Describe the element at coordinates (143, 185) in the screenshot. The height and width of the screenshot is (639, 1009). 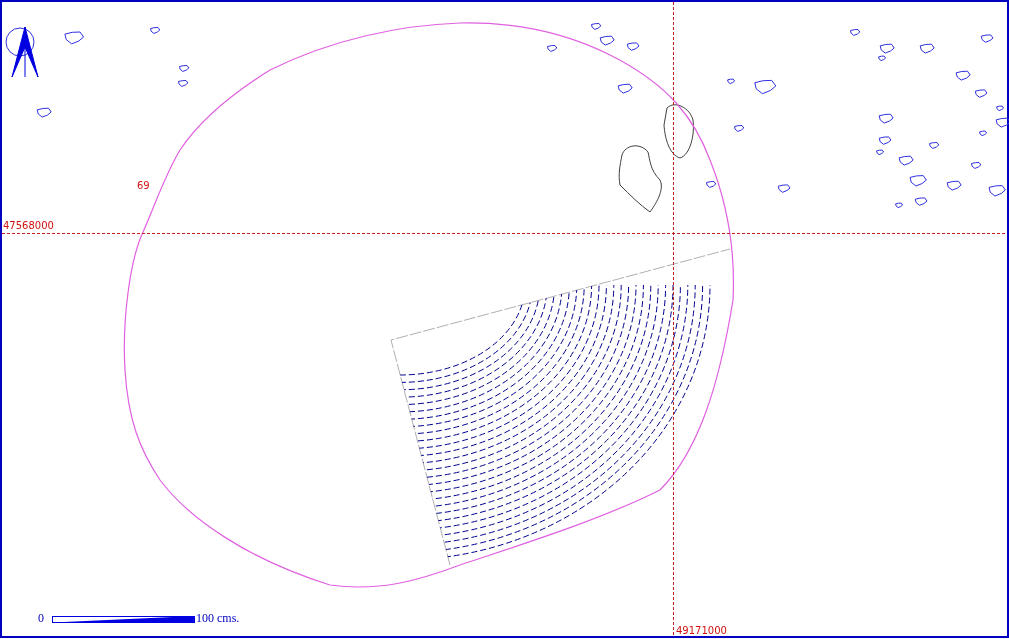
I see `point-label: 69` at that location.